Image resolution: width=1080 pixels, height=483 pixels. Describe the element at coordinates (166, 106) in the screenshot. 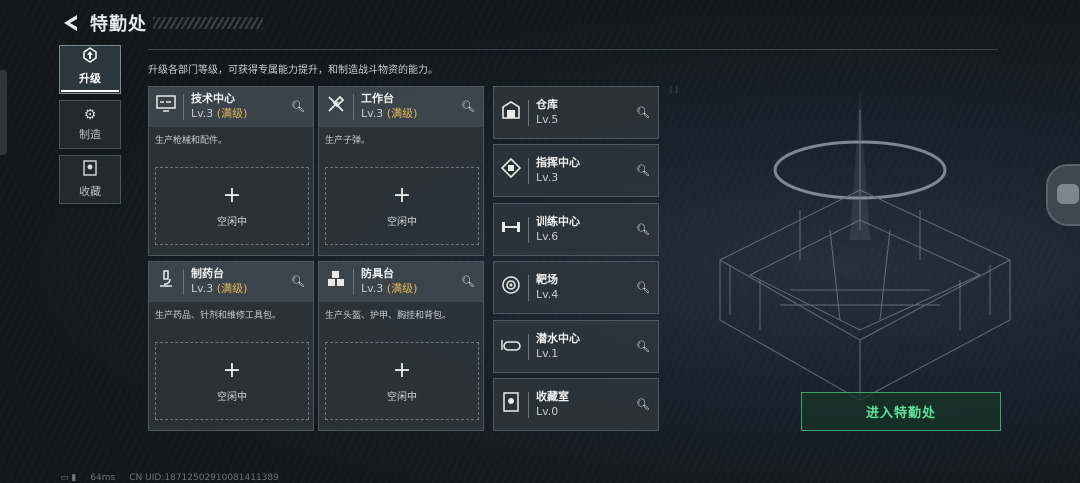

I see `monitor-icon` at that location.